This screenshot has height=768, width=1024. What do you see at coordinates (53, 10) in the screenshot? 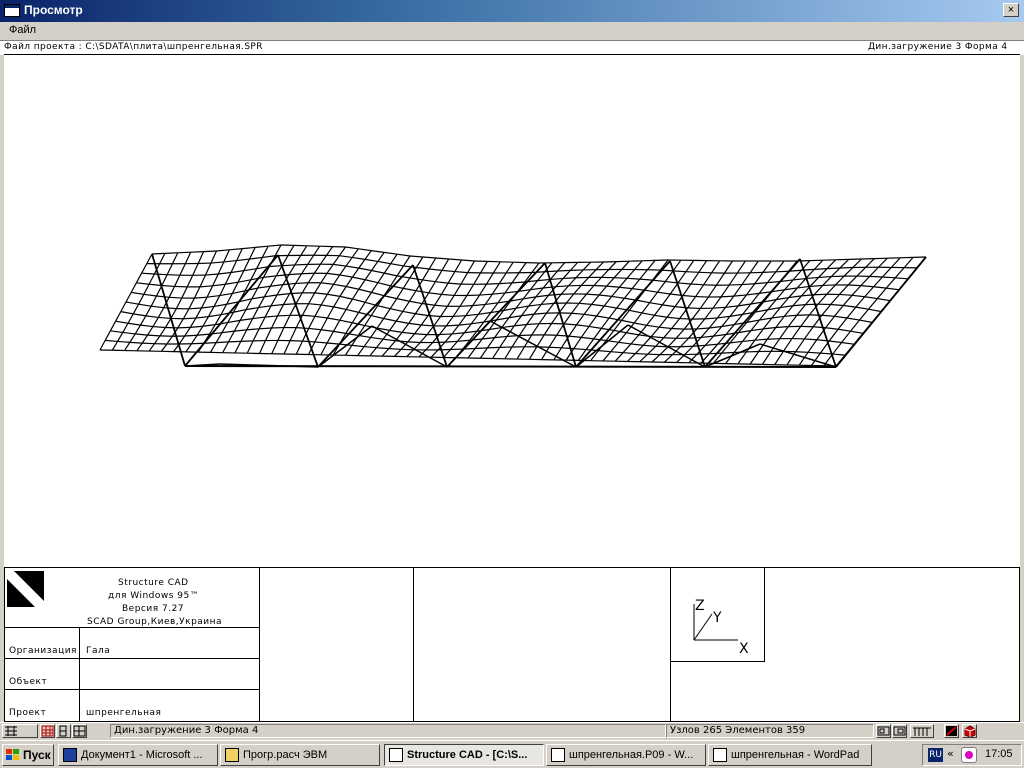
I see `window-title: Просмотр` at bounding box center [53, 10].